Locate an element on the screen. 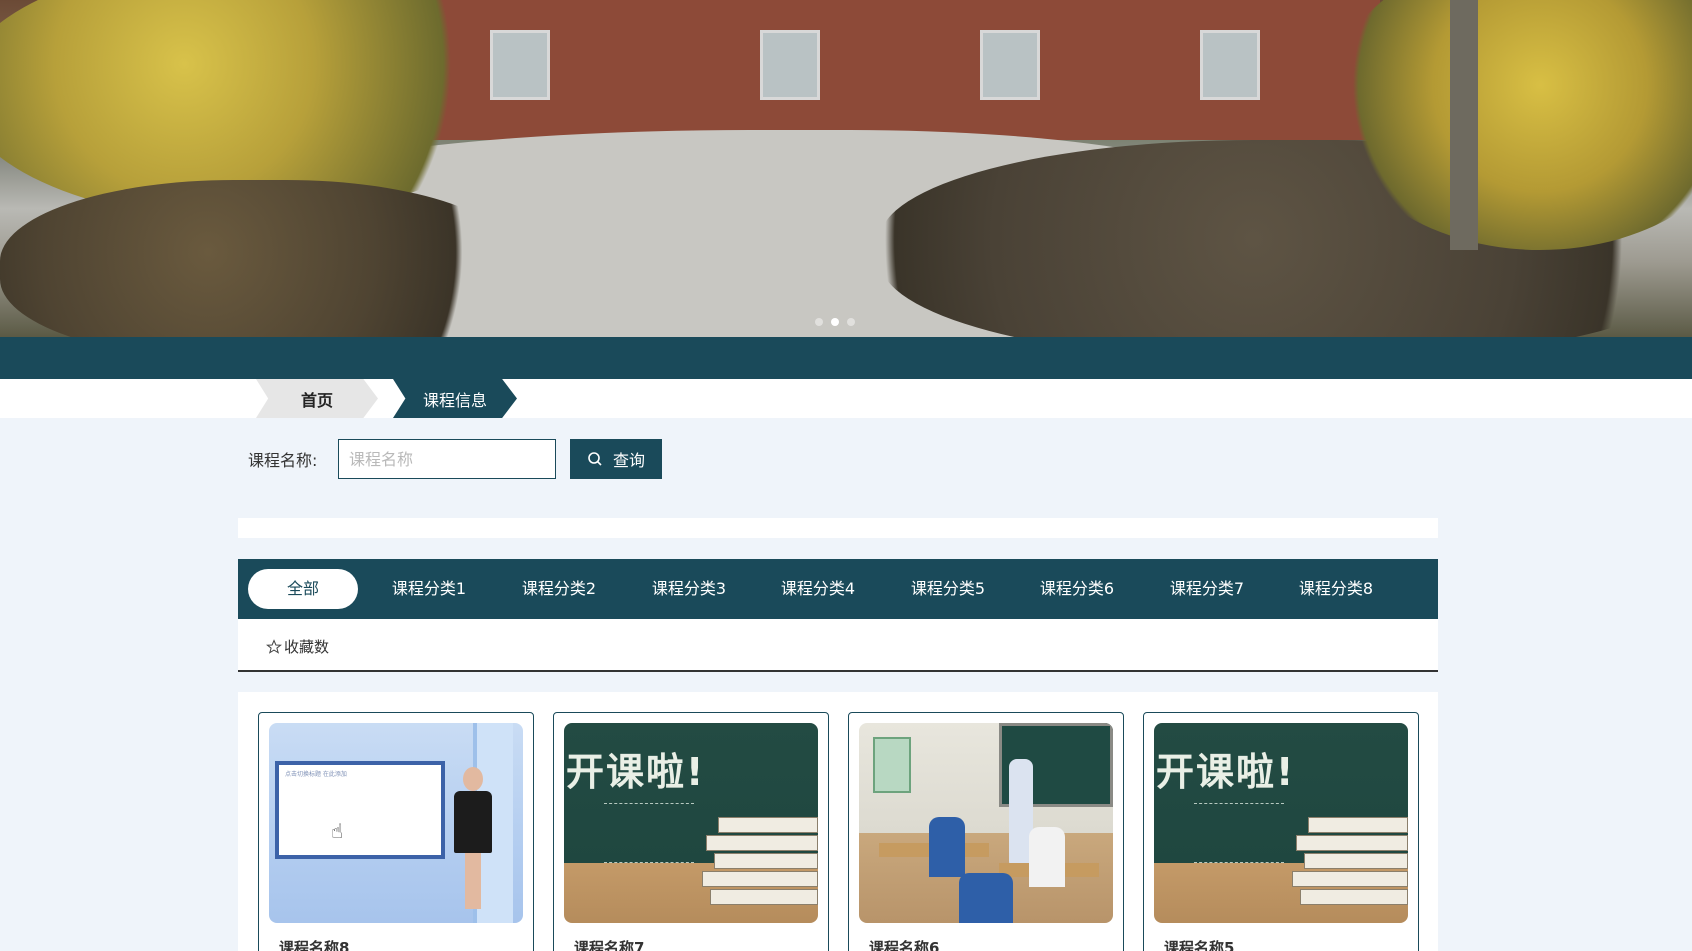 The height and width of the screenshot is (951, 1692). board-text: 点击切换标题 在此添加 is located at coordinates (316, 774).